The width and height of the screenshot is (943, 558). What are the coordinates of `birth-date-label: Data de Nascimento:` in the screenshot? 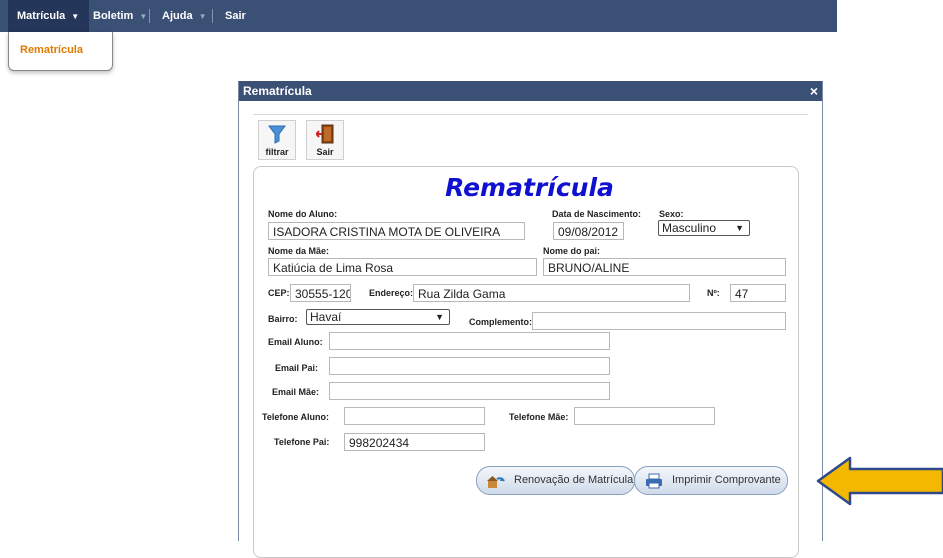 It's located at (597, 214).